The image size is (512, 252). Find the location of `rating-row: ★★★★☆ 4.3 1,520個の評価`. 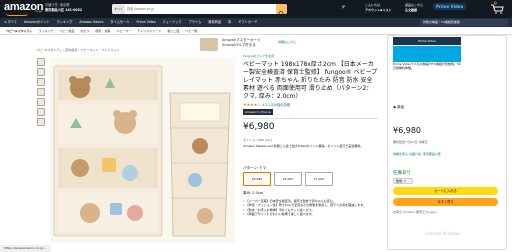

rating-row: ★★★★☆ 4.3 1,520個の評価 is located at coordinates (266, 104).